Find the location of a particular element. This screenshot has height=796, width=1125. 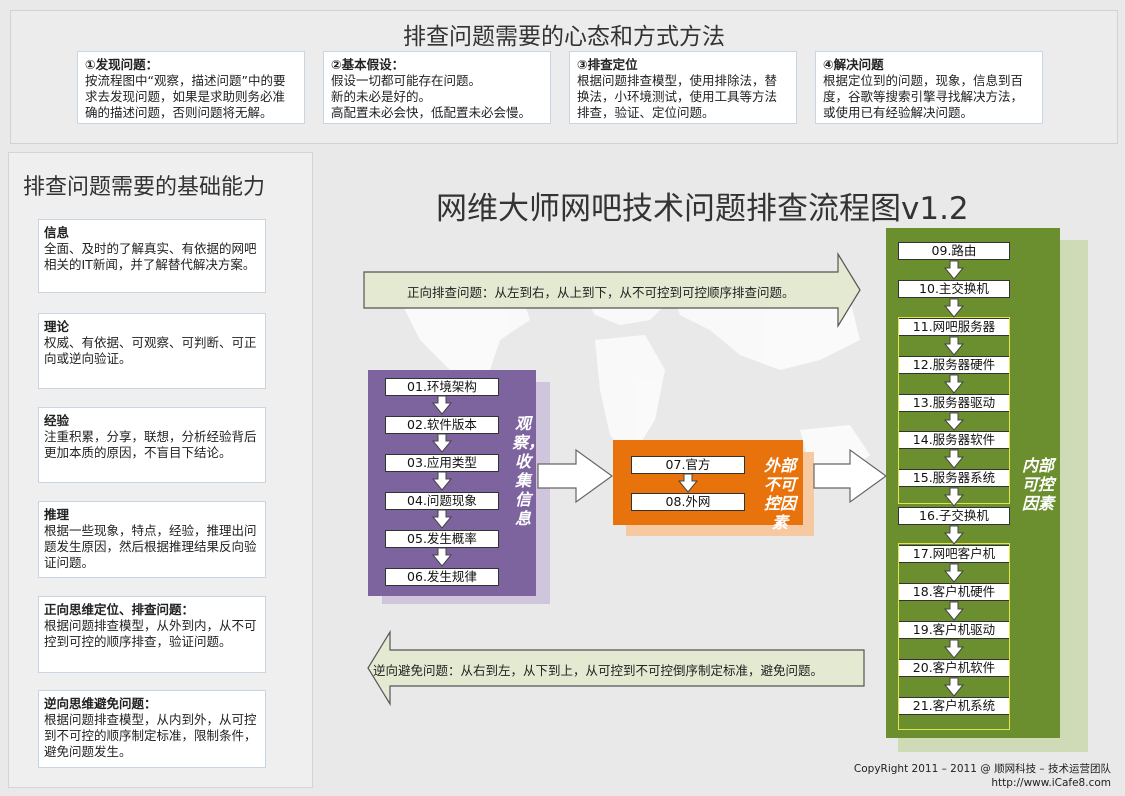

ability-text: 注重积累，分享，联想，分析经验背后更加本质的原因，不盲目下结论。 is located at coordinates (150, 444).